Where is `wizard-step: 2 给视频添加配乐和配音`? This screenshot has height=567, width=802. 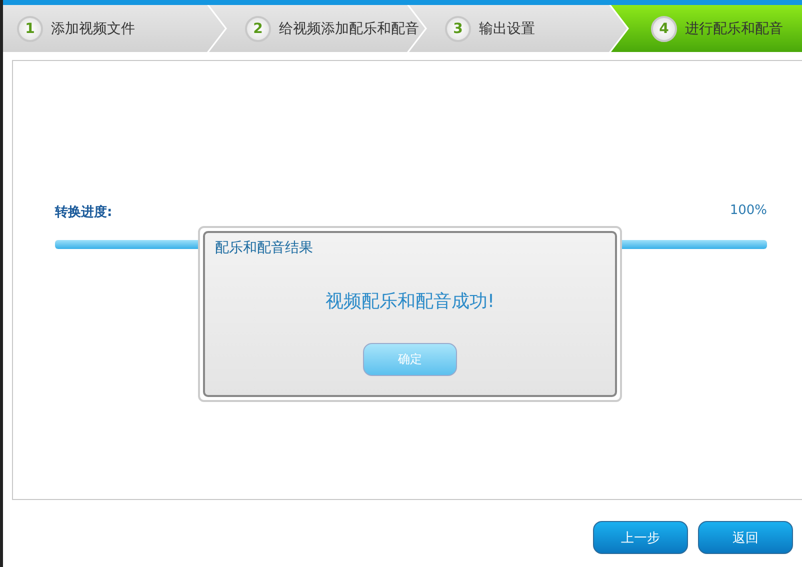 wizard-step: 2 给视频添加配乐和配音 is located at coordinates (317, 28).